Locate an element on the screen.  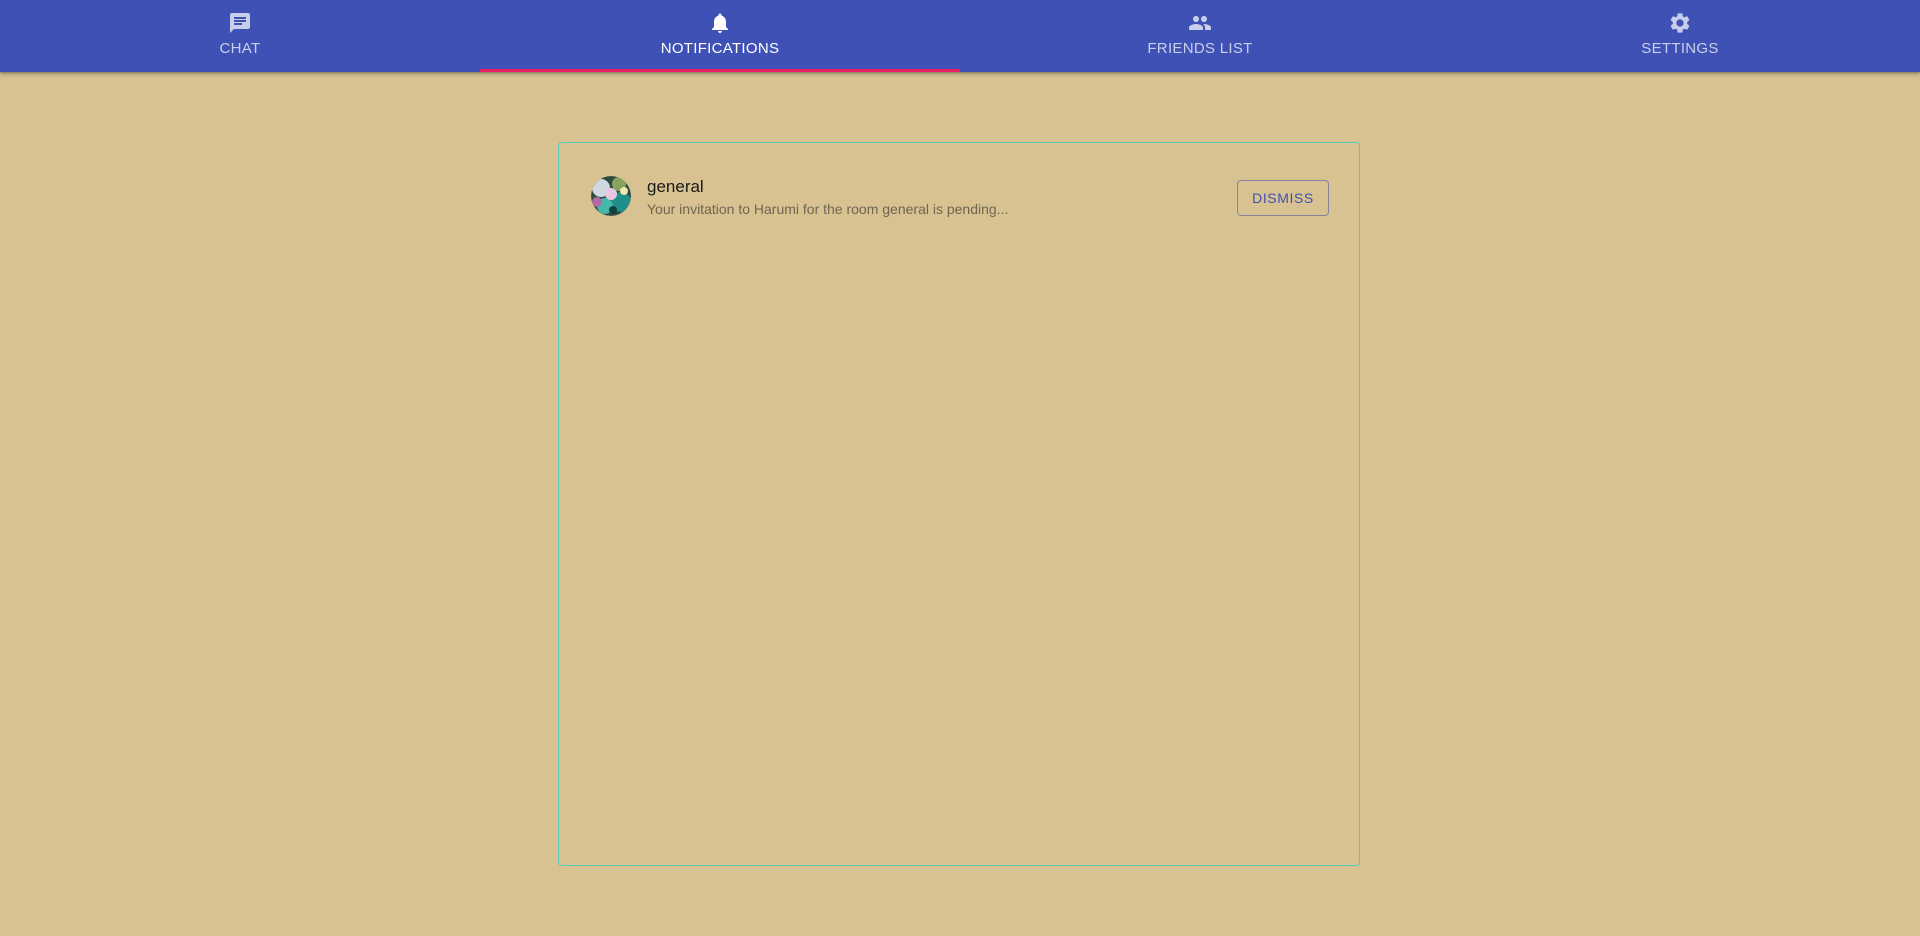
dismiss-button: Dismiss is located at coordinates (1283, 198).